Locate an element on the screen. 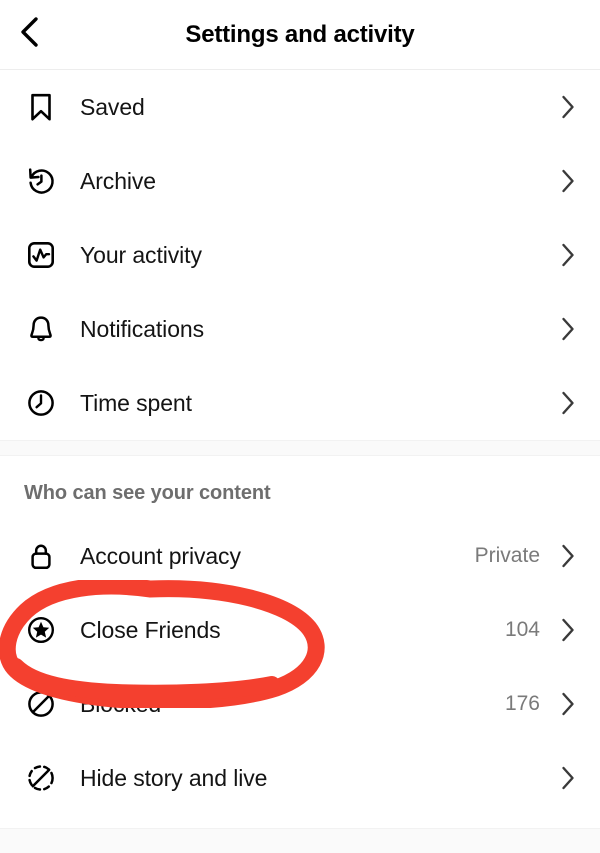 This screenshot has height=853, width=600. section-header-who-can-see: Who can see your content is located at coordinates (147, 493).